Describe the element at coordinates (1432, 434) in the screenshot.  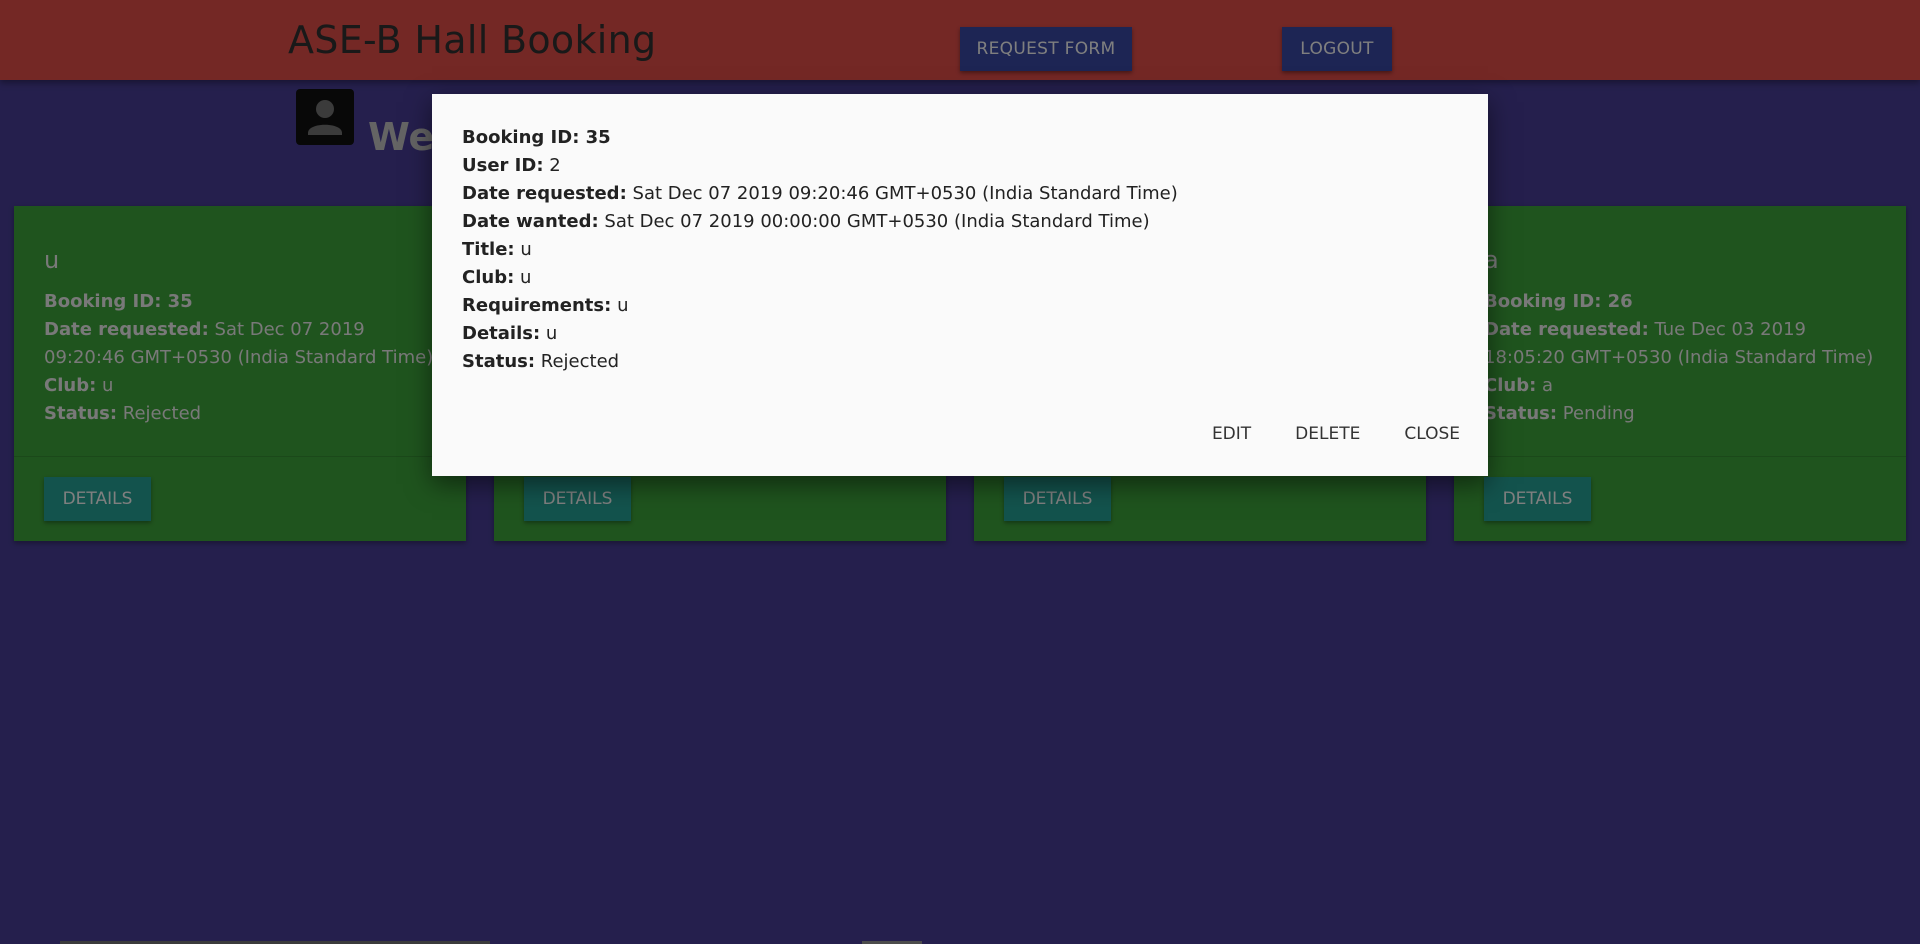
I see `close-button: CLOSE` at that location.